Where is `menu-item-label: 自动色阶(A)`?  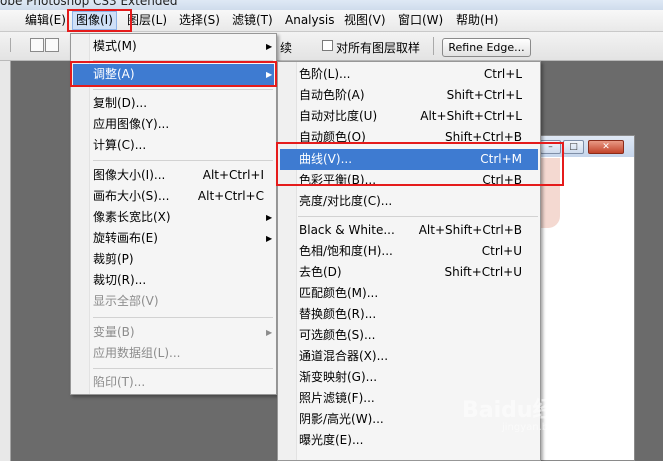 menu-item-label: 自动色阶(A) is located at coordinates (332, 95).